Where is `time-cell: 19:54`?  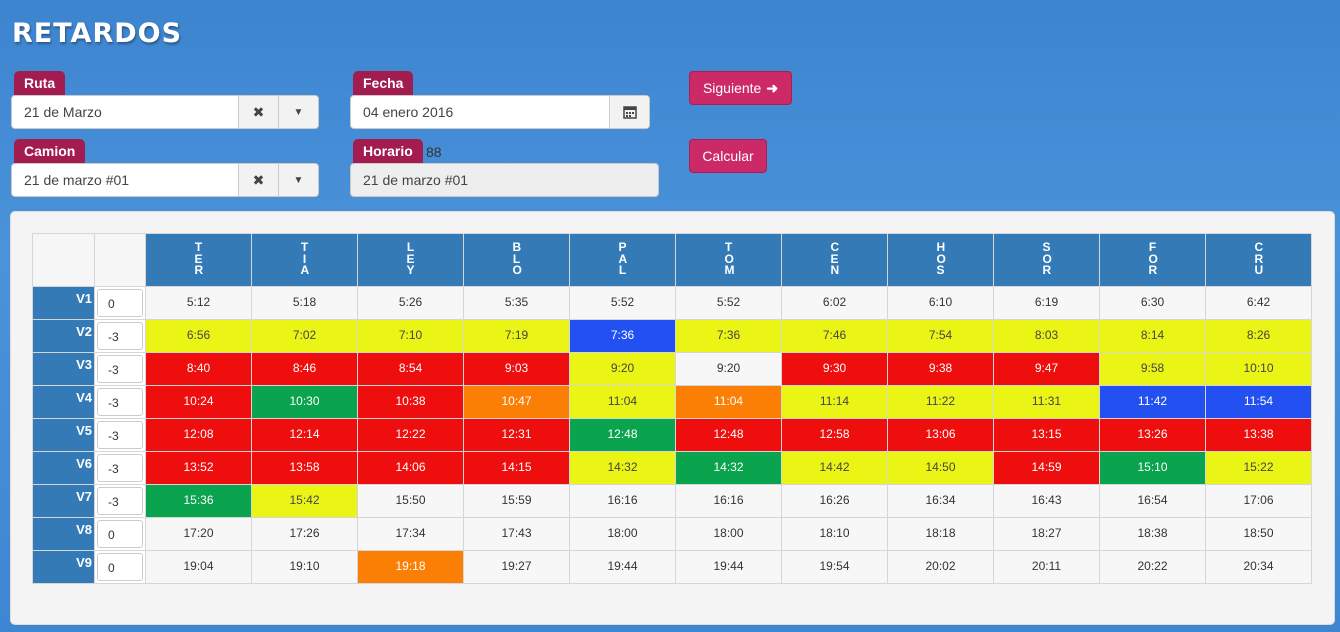 time-cell: 19:54 is located at coordinates (834, 567).